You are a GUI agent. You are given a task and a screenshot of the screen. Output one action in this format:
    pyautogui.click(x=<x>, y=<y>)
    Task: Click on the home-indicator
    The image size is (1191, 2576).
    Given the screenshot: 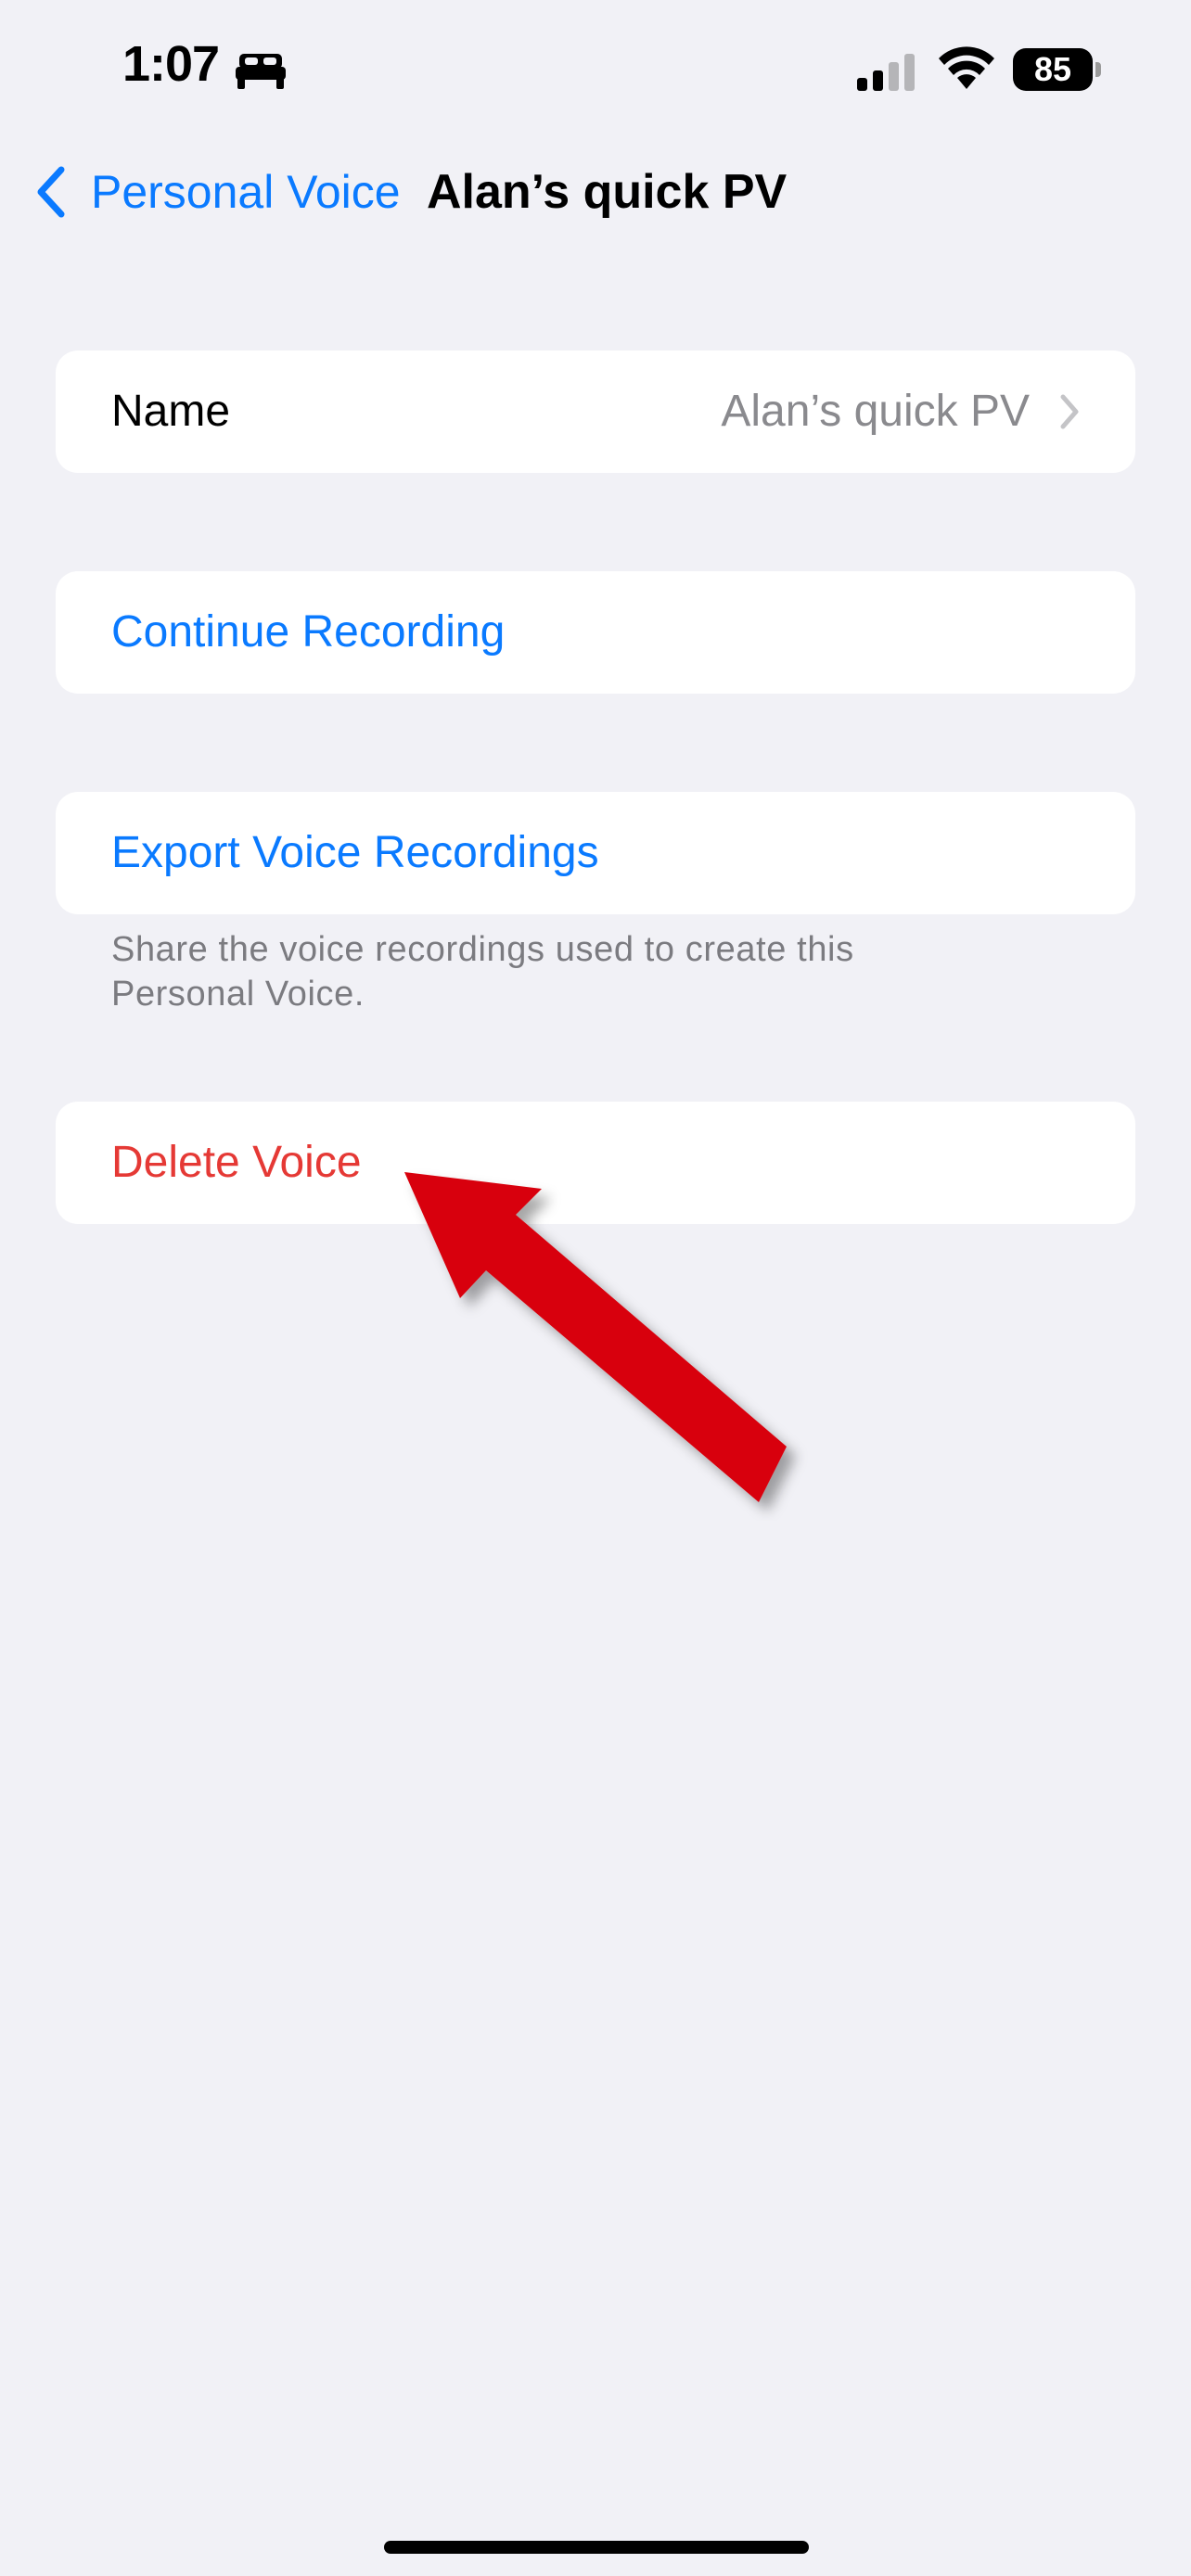 What is the action you would take?
    pyautogui.click(x=597, y=2547)
    